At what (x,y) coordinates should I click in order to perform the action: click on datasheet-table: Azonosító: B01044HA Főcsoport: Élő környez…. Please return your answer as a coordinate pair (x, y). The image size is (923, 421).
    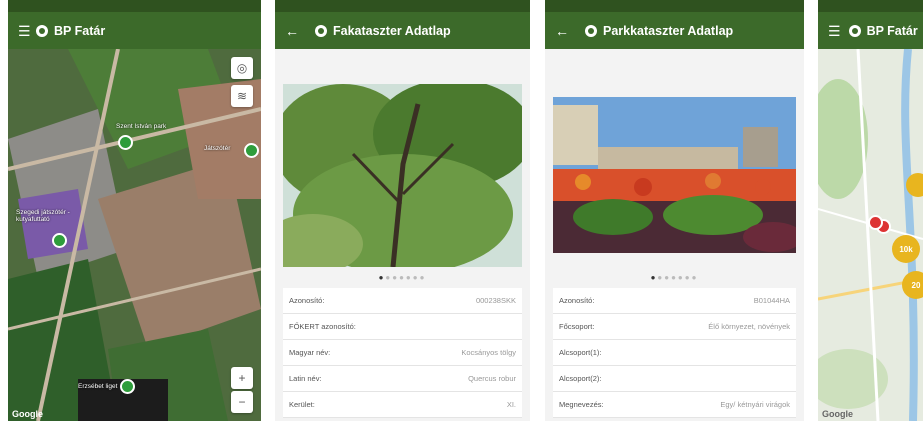
    Looking at the image, I should click on (674, 353).